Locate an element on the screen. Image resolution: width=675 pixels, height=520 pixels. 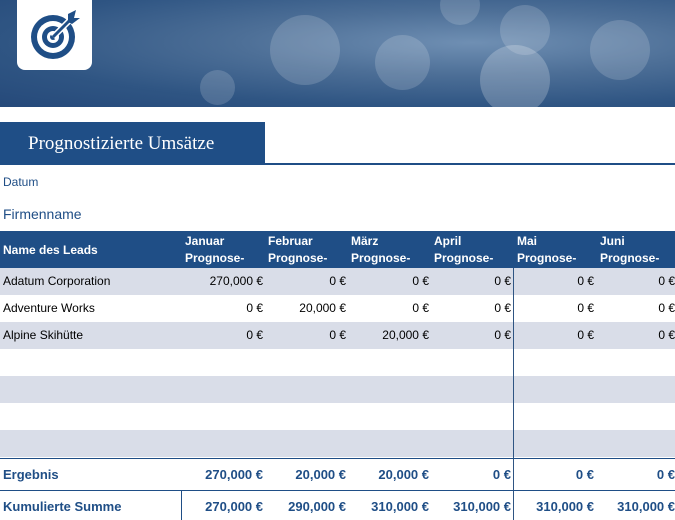
target-icon is located at coordinates (55, 34).